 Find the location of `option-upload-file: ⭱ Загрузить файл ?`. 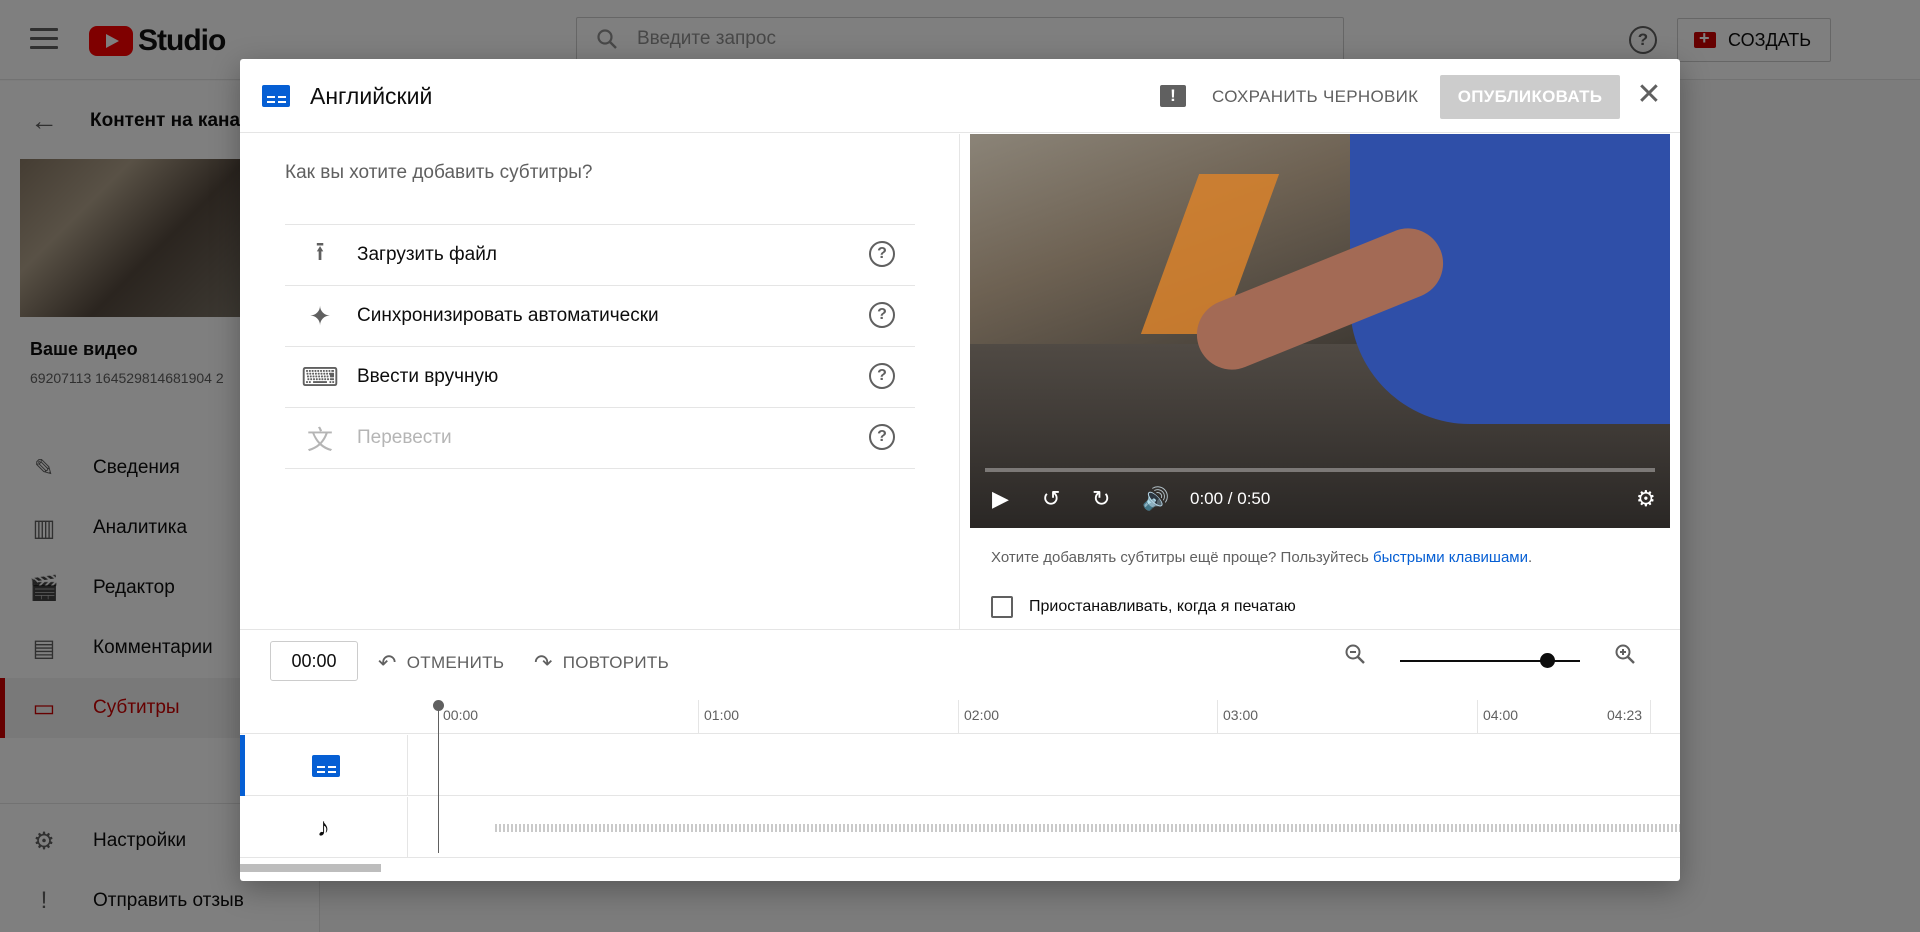

option-upload-file: ⭱ Загрузить файл ? is located at coordinates (600, 255).